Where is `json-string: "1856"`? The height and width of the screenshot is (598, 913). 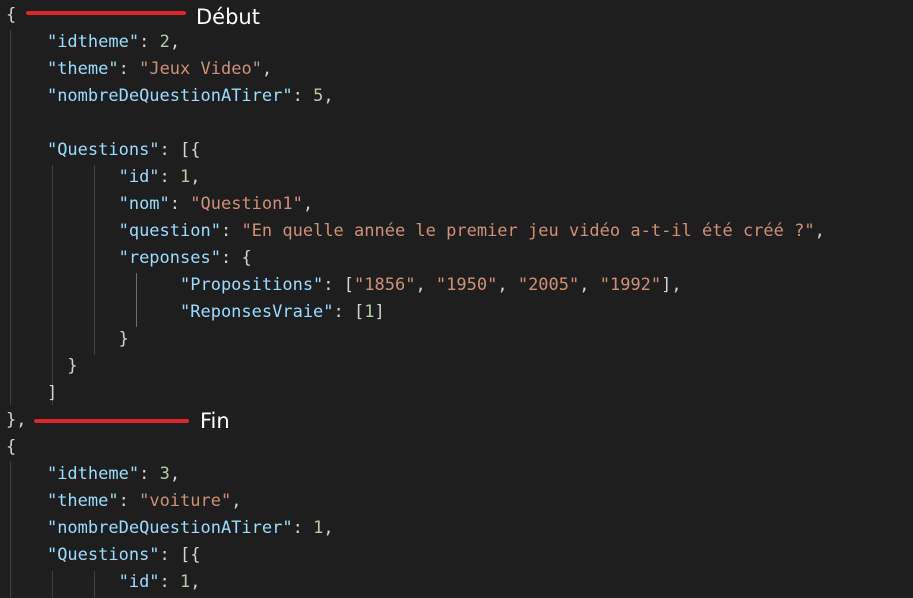
json-string: "1856" is located at coordinates (385, 285).